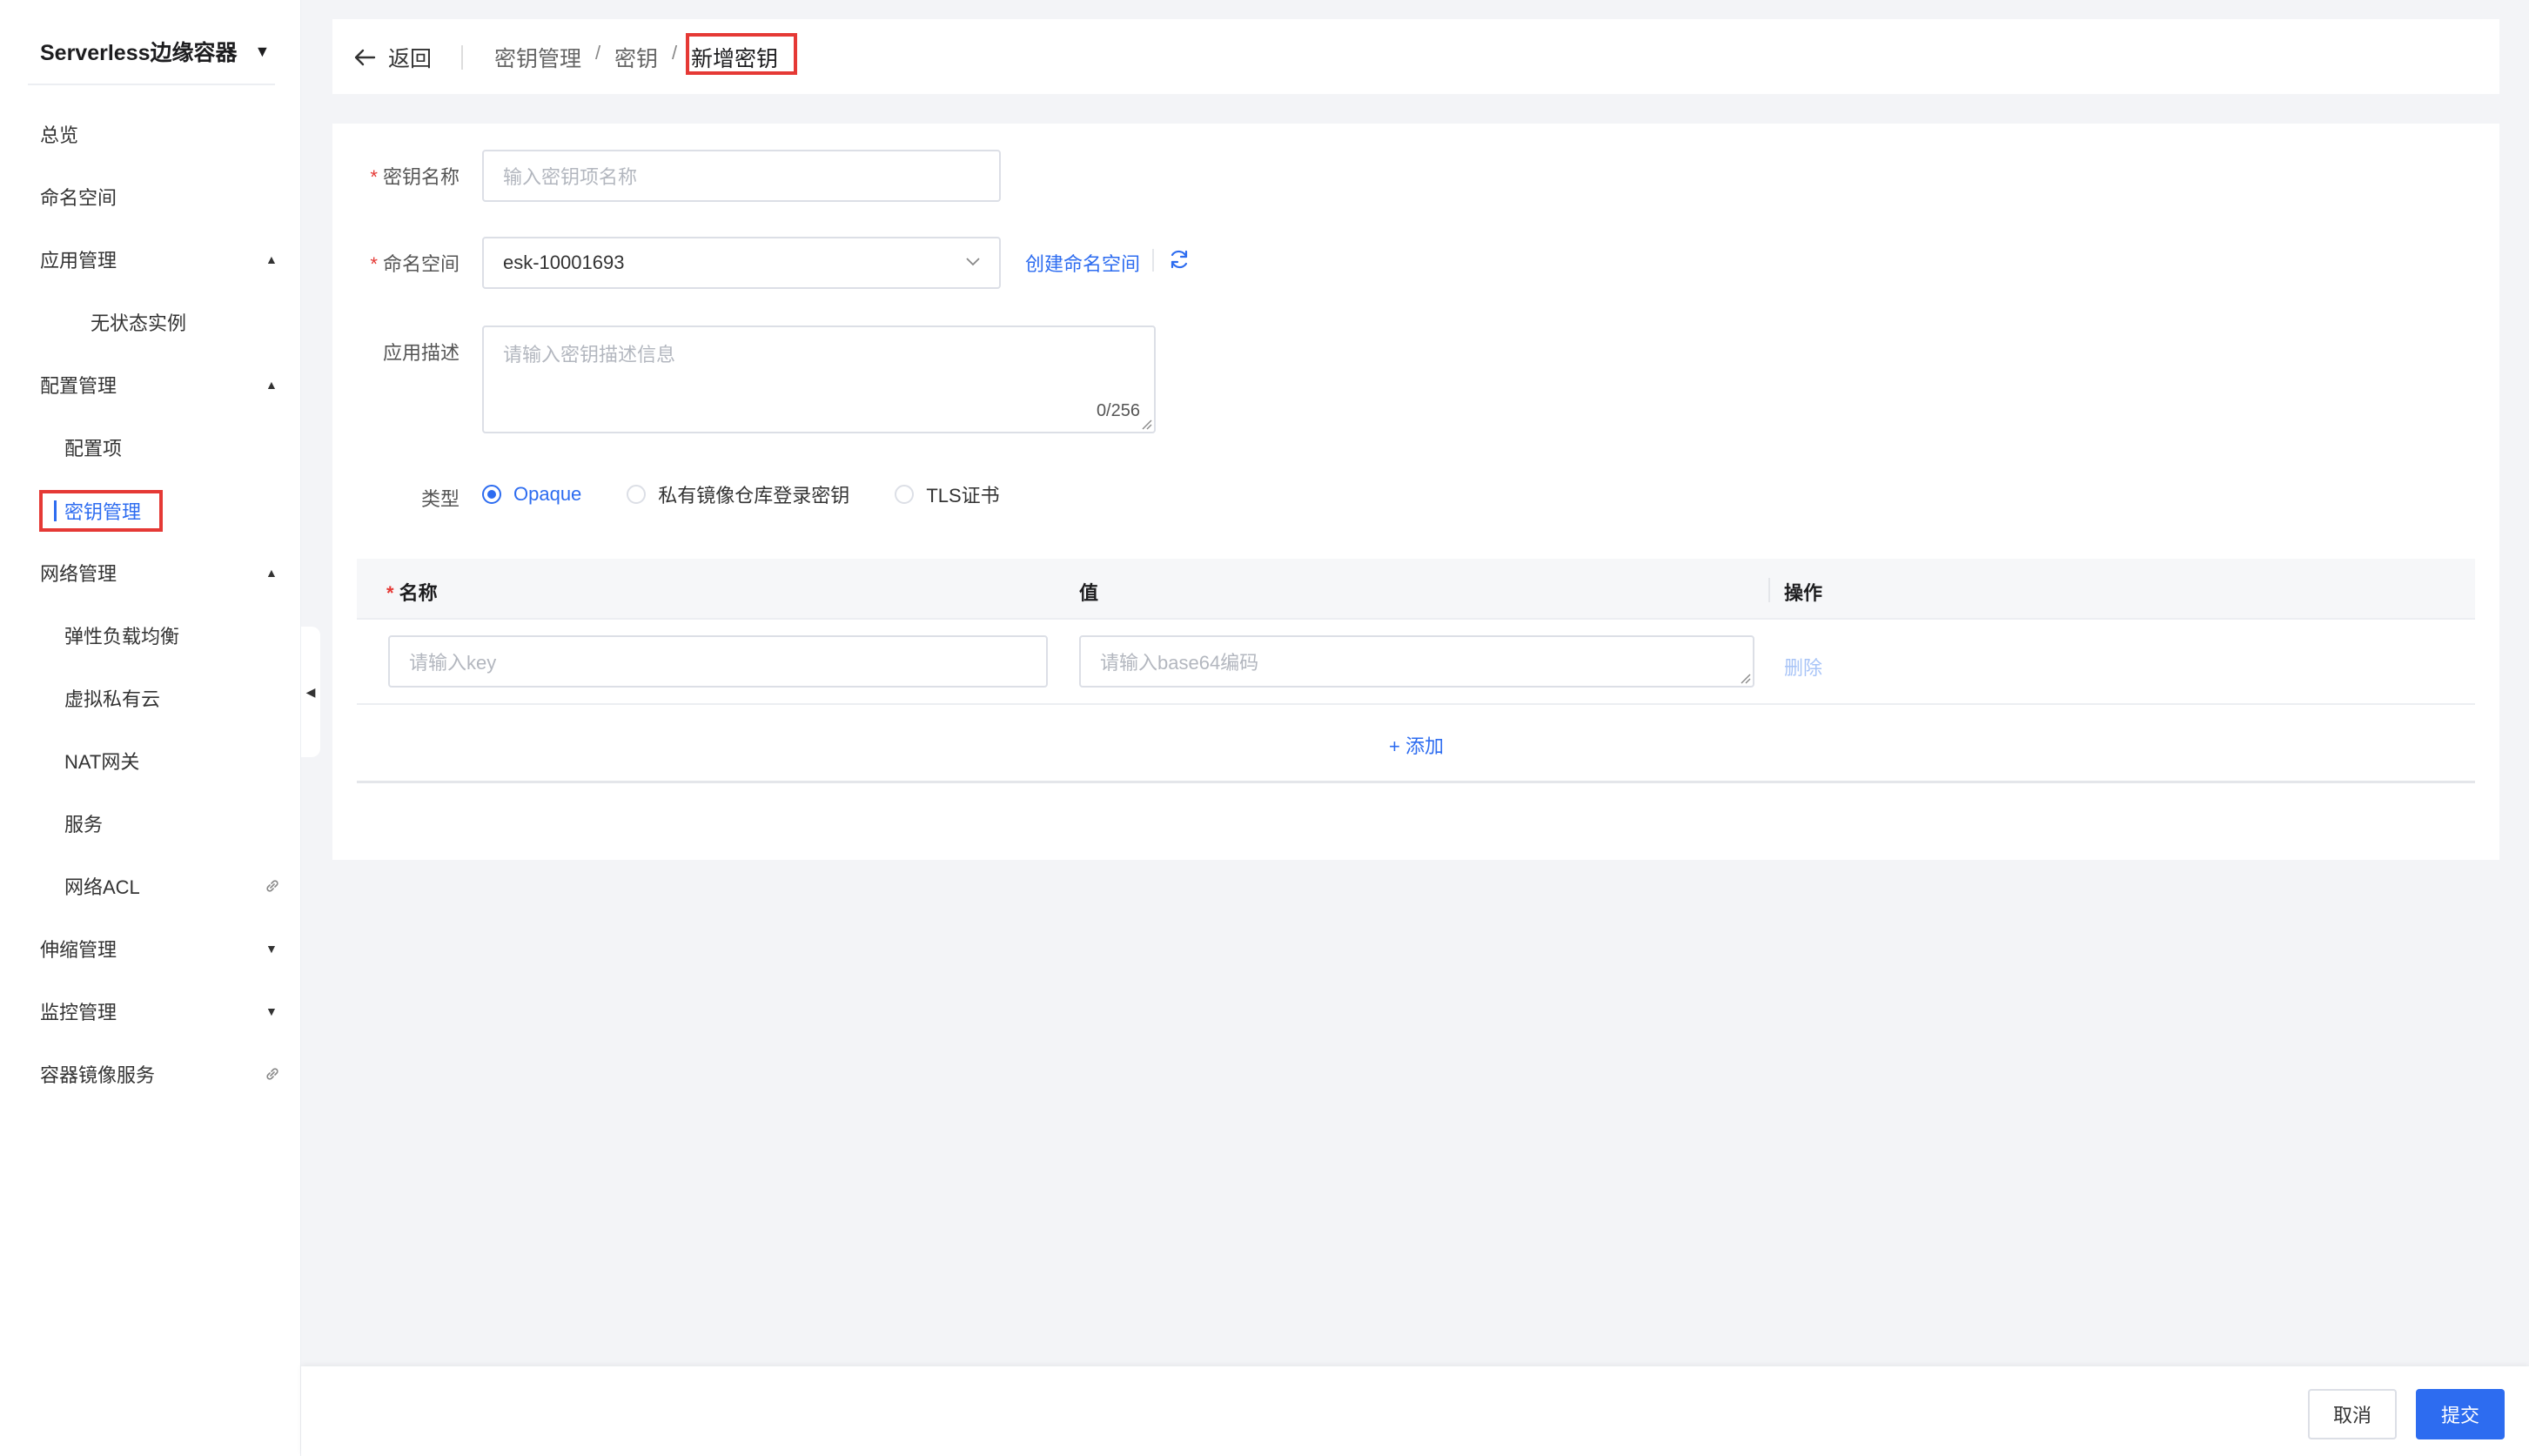 Image resolution: width=2529 pixels, height=1456 pixels. What do you see at coordinates (1118, 410) in the screenshot?
I see `description-counter: 0/256` at bounding box center [1118, 410].